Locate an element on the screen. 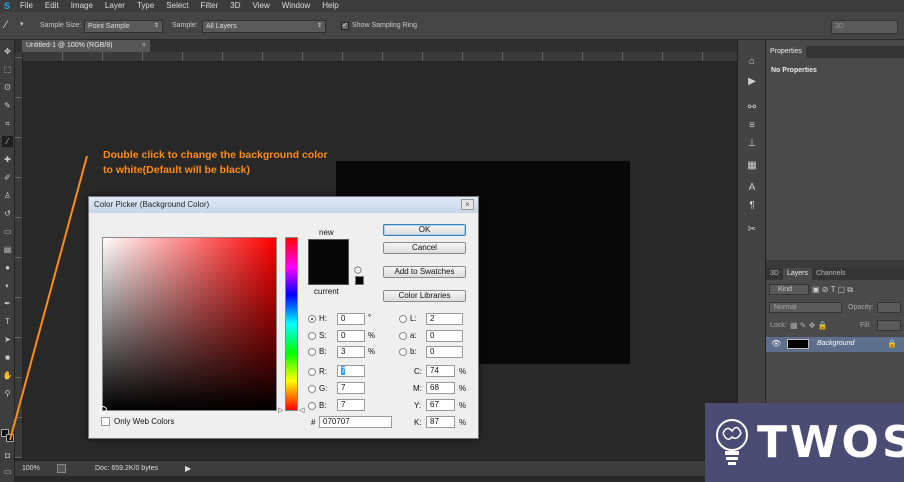 The height and width of the screenshot is (482, 904). hue-radio is located at coordinates (312, 319).